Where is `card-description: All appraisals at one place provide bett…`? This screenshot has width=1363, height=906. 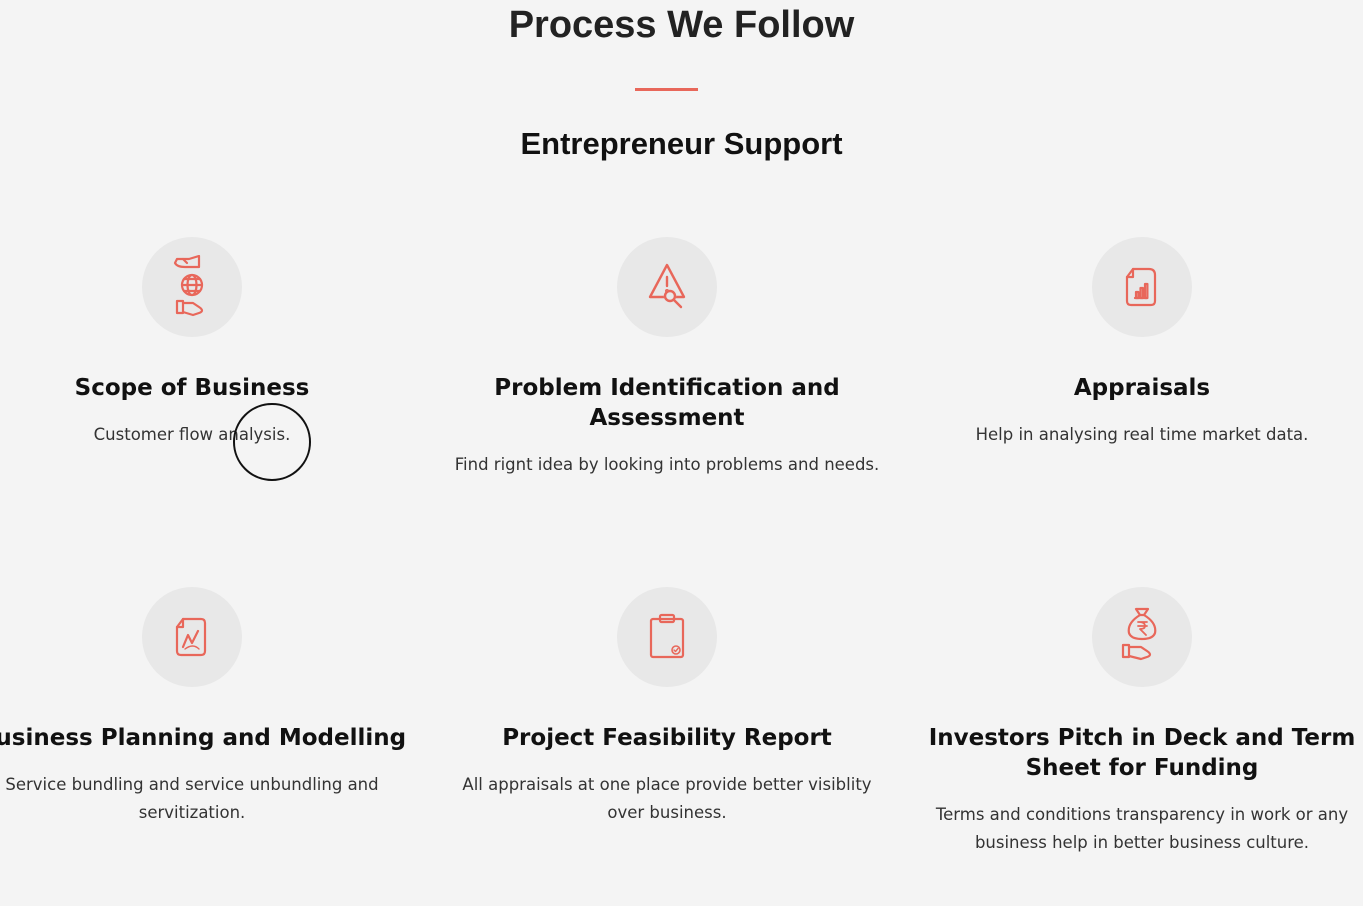 card-description: All appraisals at one place provide bett… is located at coordinates (667, 798).